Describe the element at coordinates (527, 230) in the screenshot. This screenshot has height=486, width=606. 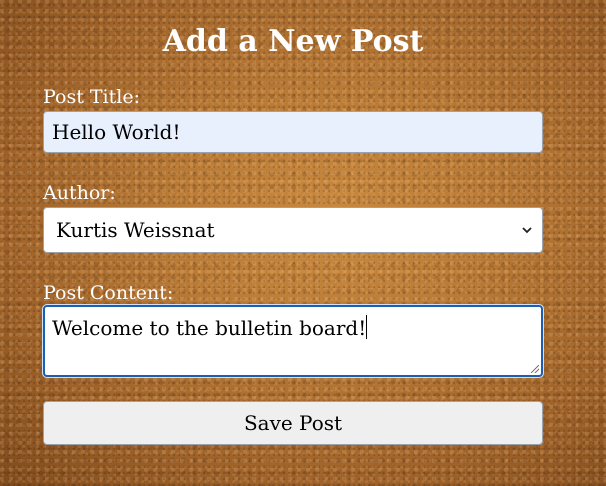
I see `chevron-down-icon` at that location.